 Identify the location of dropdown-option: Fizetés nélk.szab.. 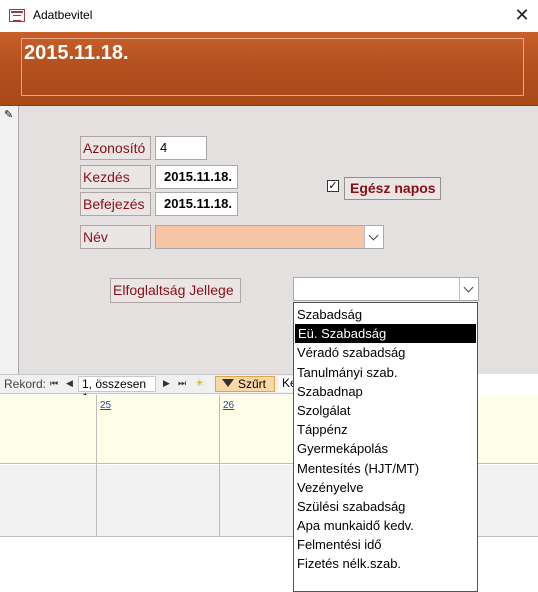
(385, 563).